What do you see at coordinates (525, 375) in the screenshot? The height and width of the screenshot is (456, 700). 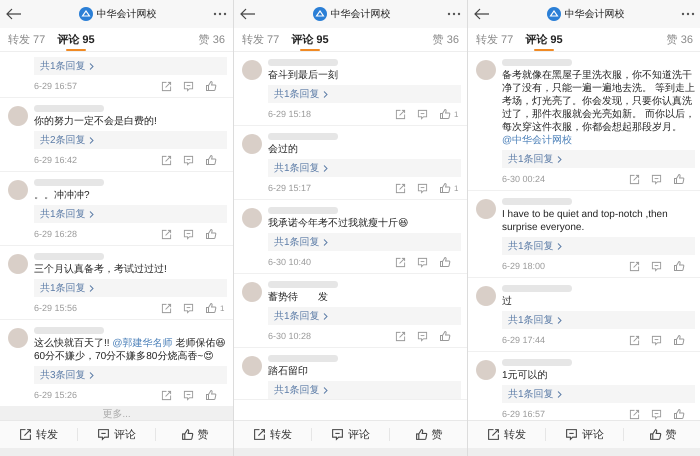 I see `comment-text: 1元可以的` at bounding box center [525, 375].